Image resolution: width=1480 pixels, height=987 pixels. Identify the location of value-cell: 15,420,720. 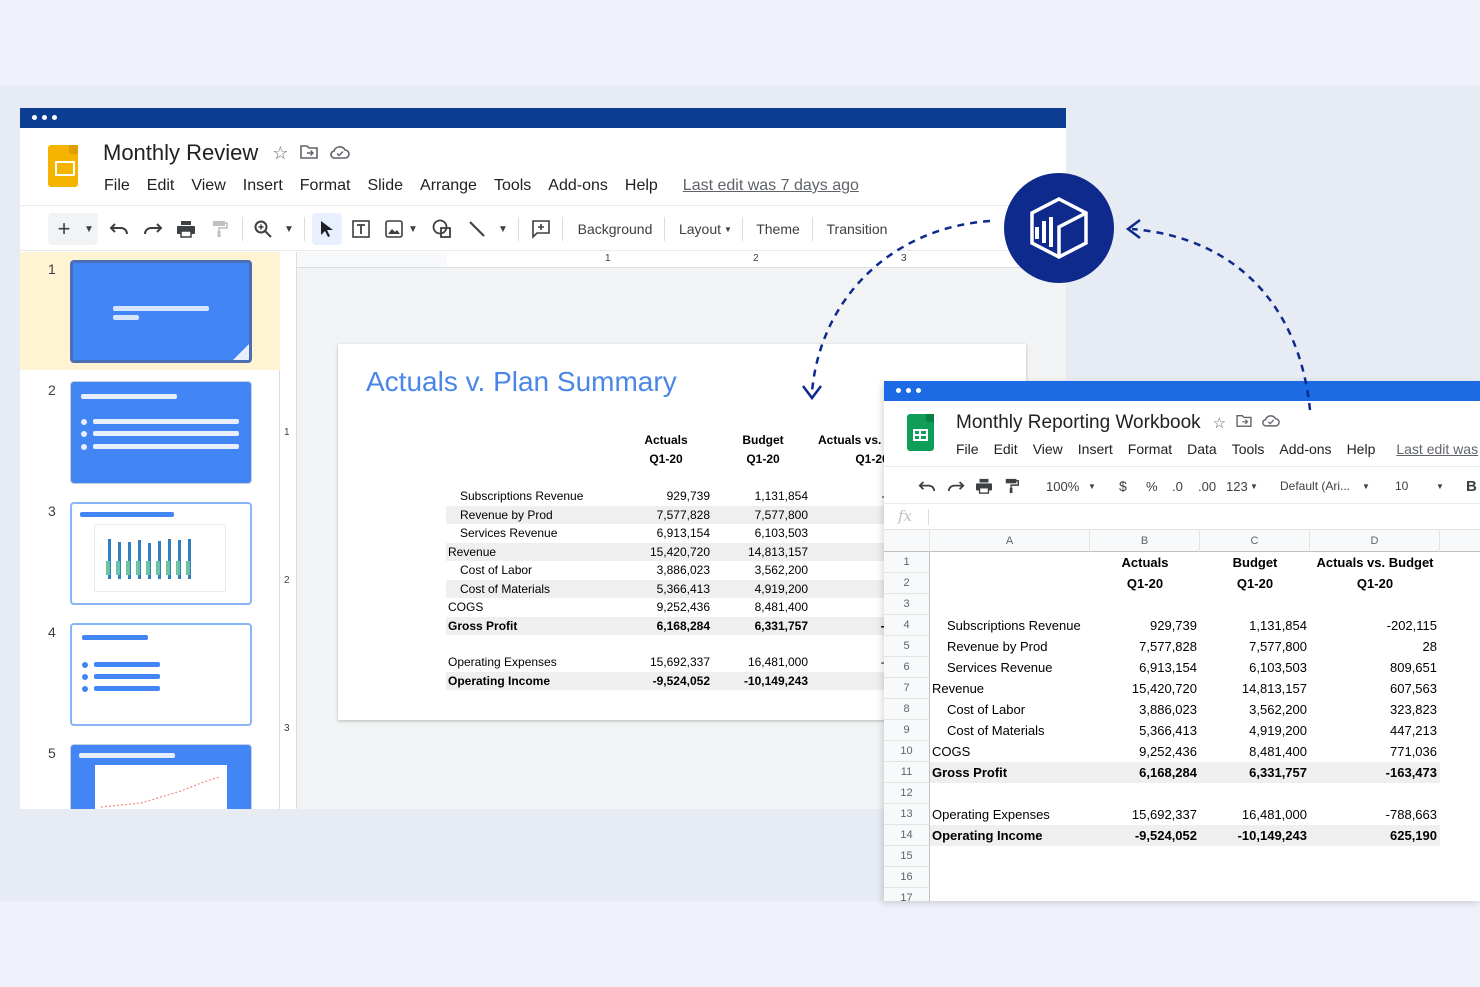
(1145, 688).